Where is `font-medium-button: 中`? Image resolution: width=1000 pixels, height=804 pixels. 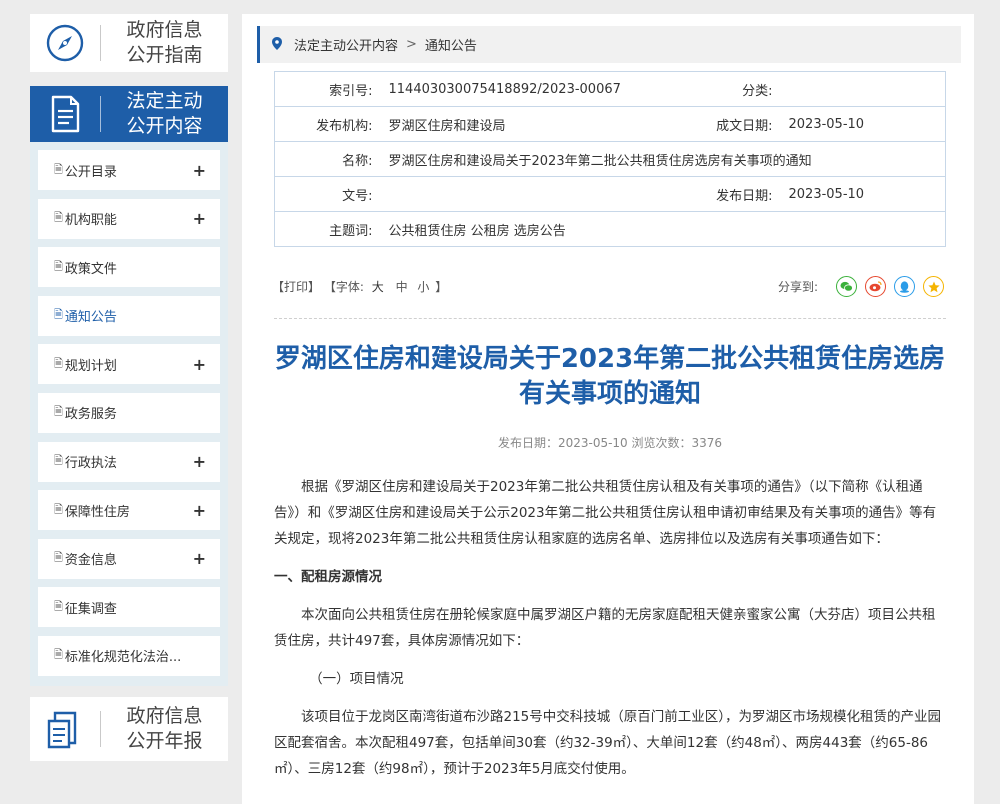 font-medium-button: 中 is located at coordinates (402, 287).